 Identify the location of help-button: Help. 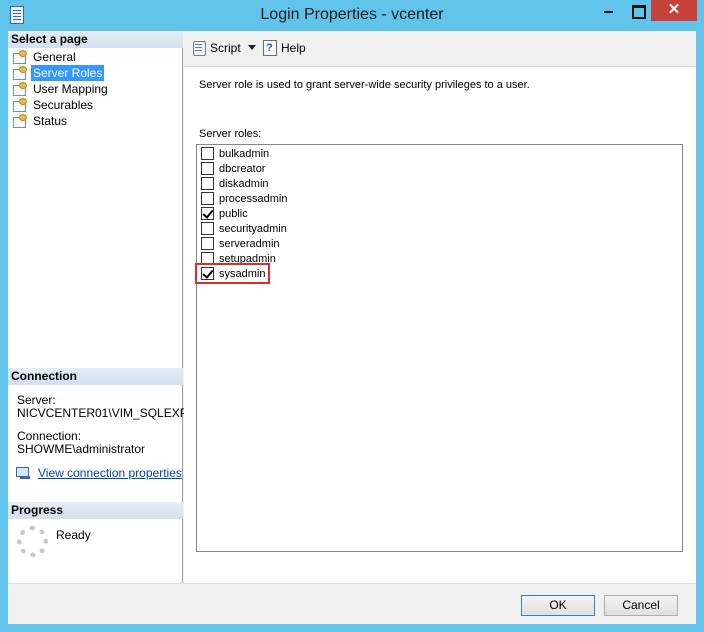
(284, 48).